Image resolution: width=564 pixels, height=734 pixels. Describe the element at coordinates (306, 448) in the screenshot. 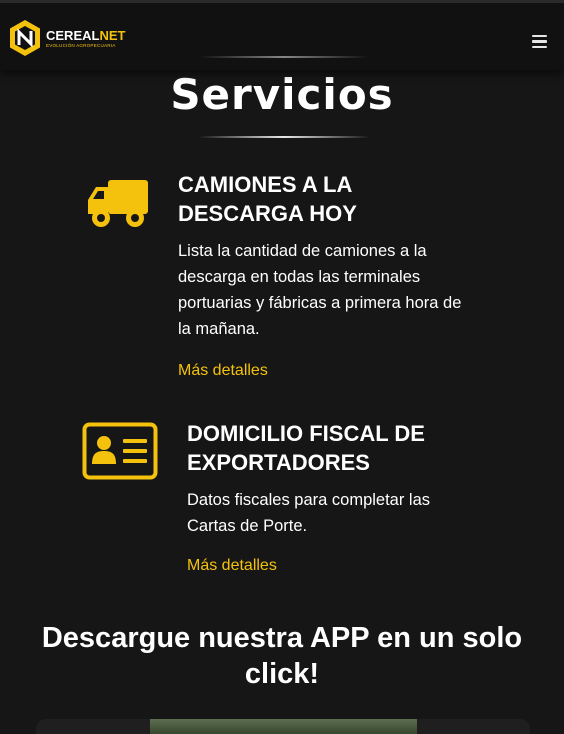

I see `service-title: DOMICILIO FISCAL DE EXPORTADORES` at that location.